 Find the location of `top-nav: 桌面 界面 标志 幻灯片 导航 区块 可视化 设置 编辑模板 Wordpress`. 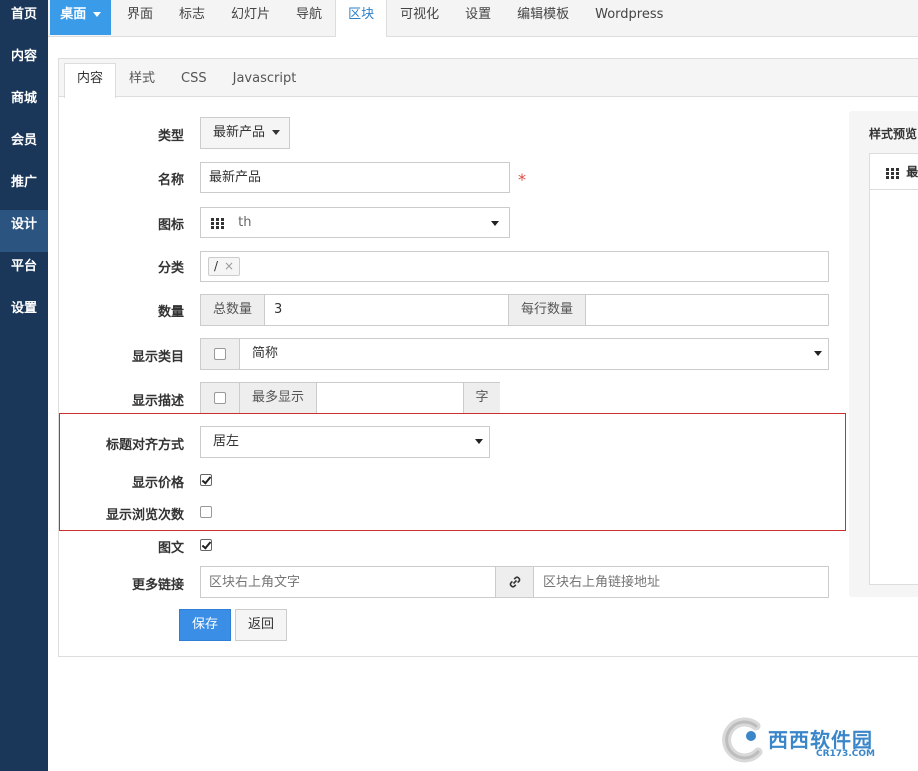

top-nav: 桌面 界面 标志 幻灯片 导航 区块 可视化 设置 编辑模板 Wordpress is located at coordinates (483, 18).